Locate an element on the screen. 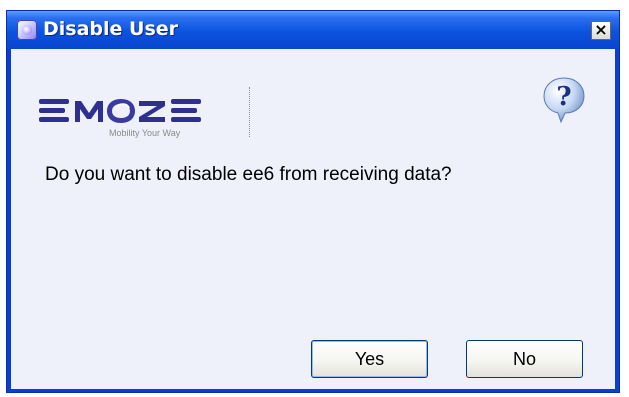 The height and width of the screenshot is (397, 629). window-title: Disable User is located at coordinates (111, 29).